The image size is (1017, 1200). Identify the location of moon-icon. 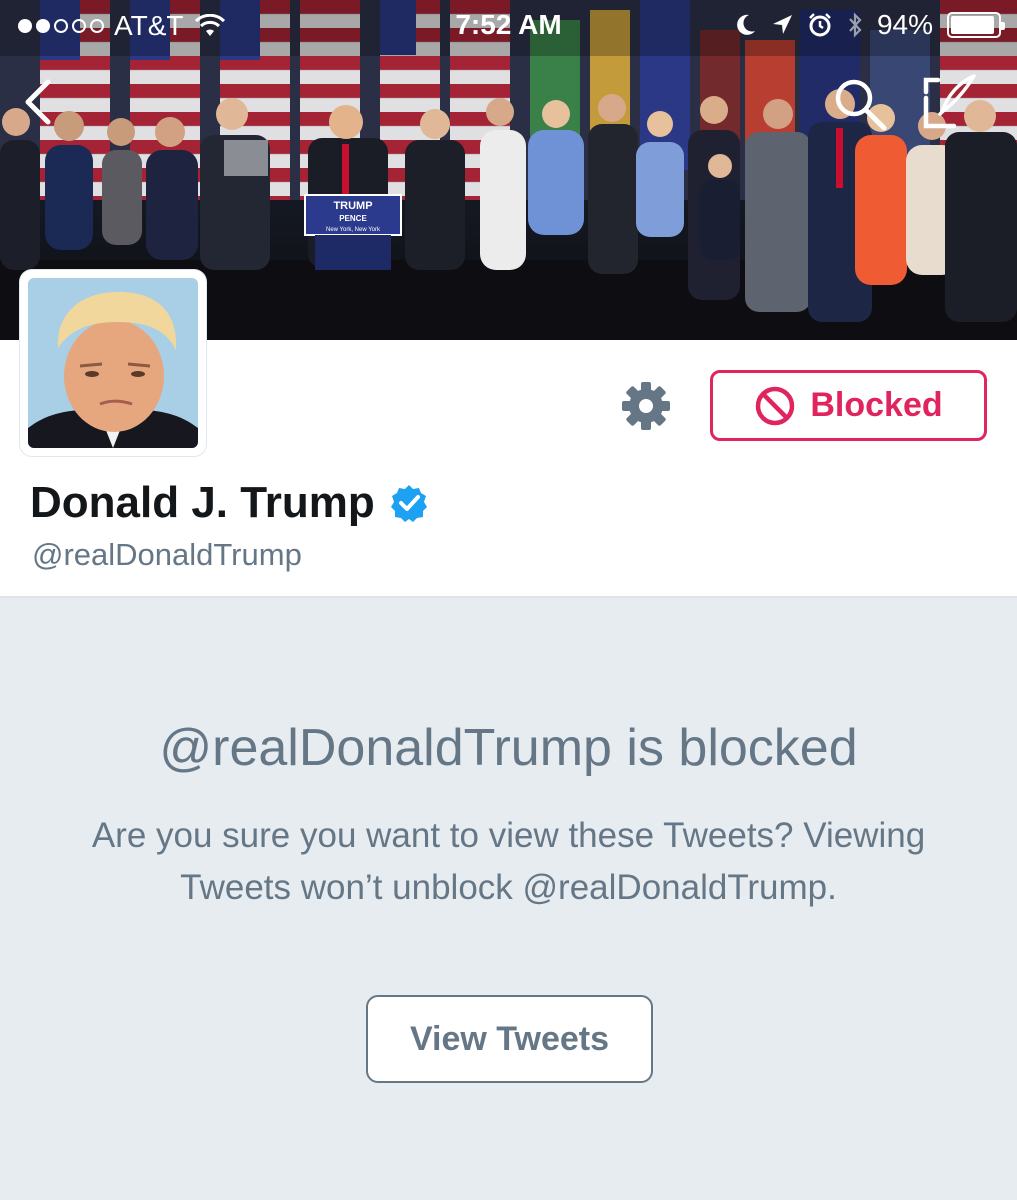
(746, 24).